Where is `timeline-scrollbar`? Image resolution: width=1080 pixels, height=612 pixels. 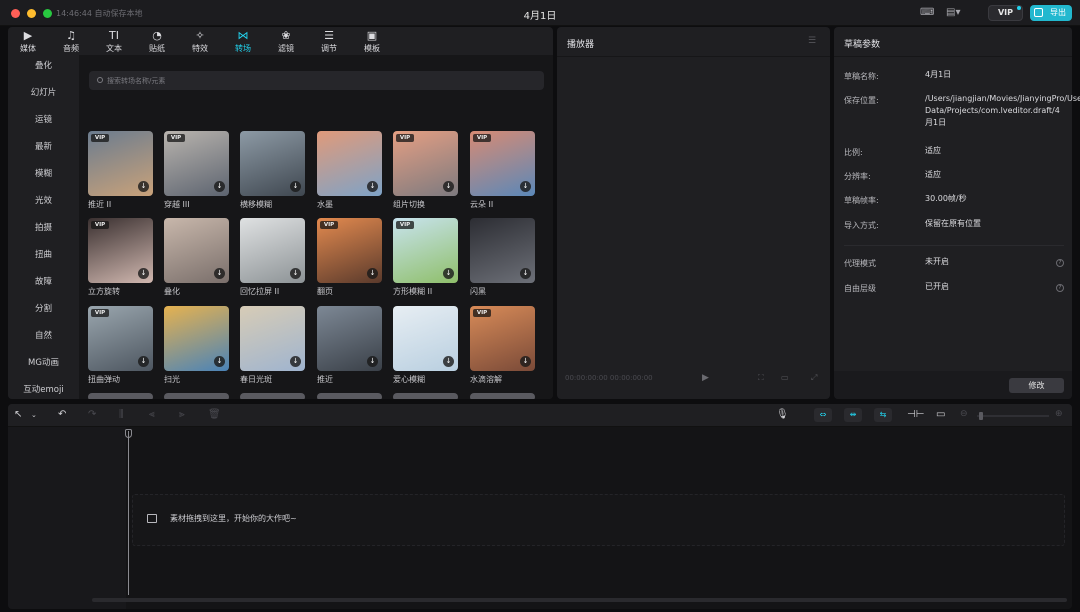
timeline-scrollbar is located at coordinates (579, 600).